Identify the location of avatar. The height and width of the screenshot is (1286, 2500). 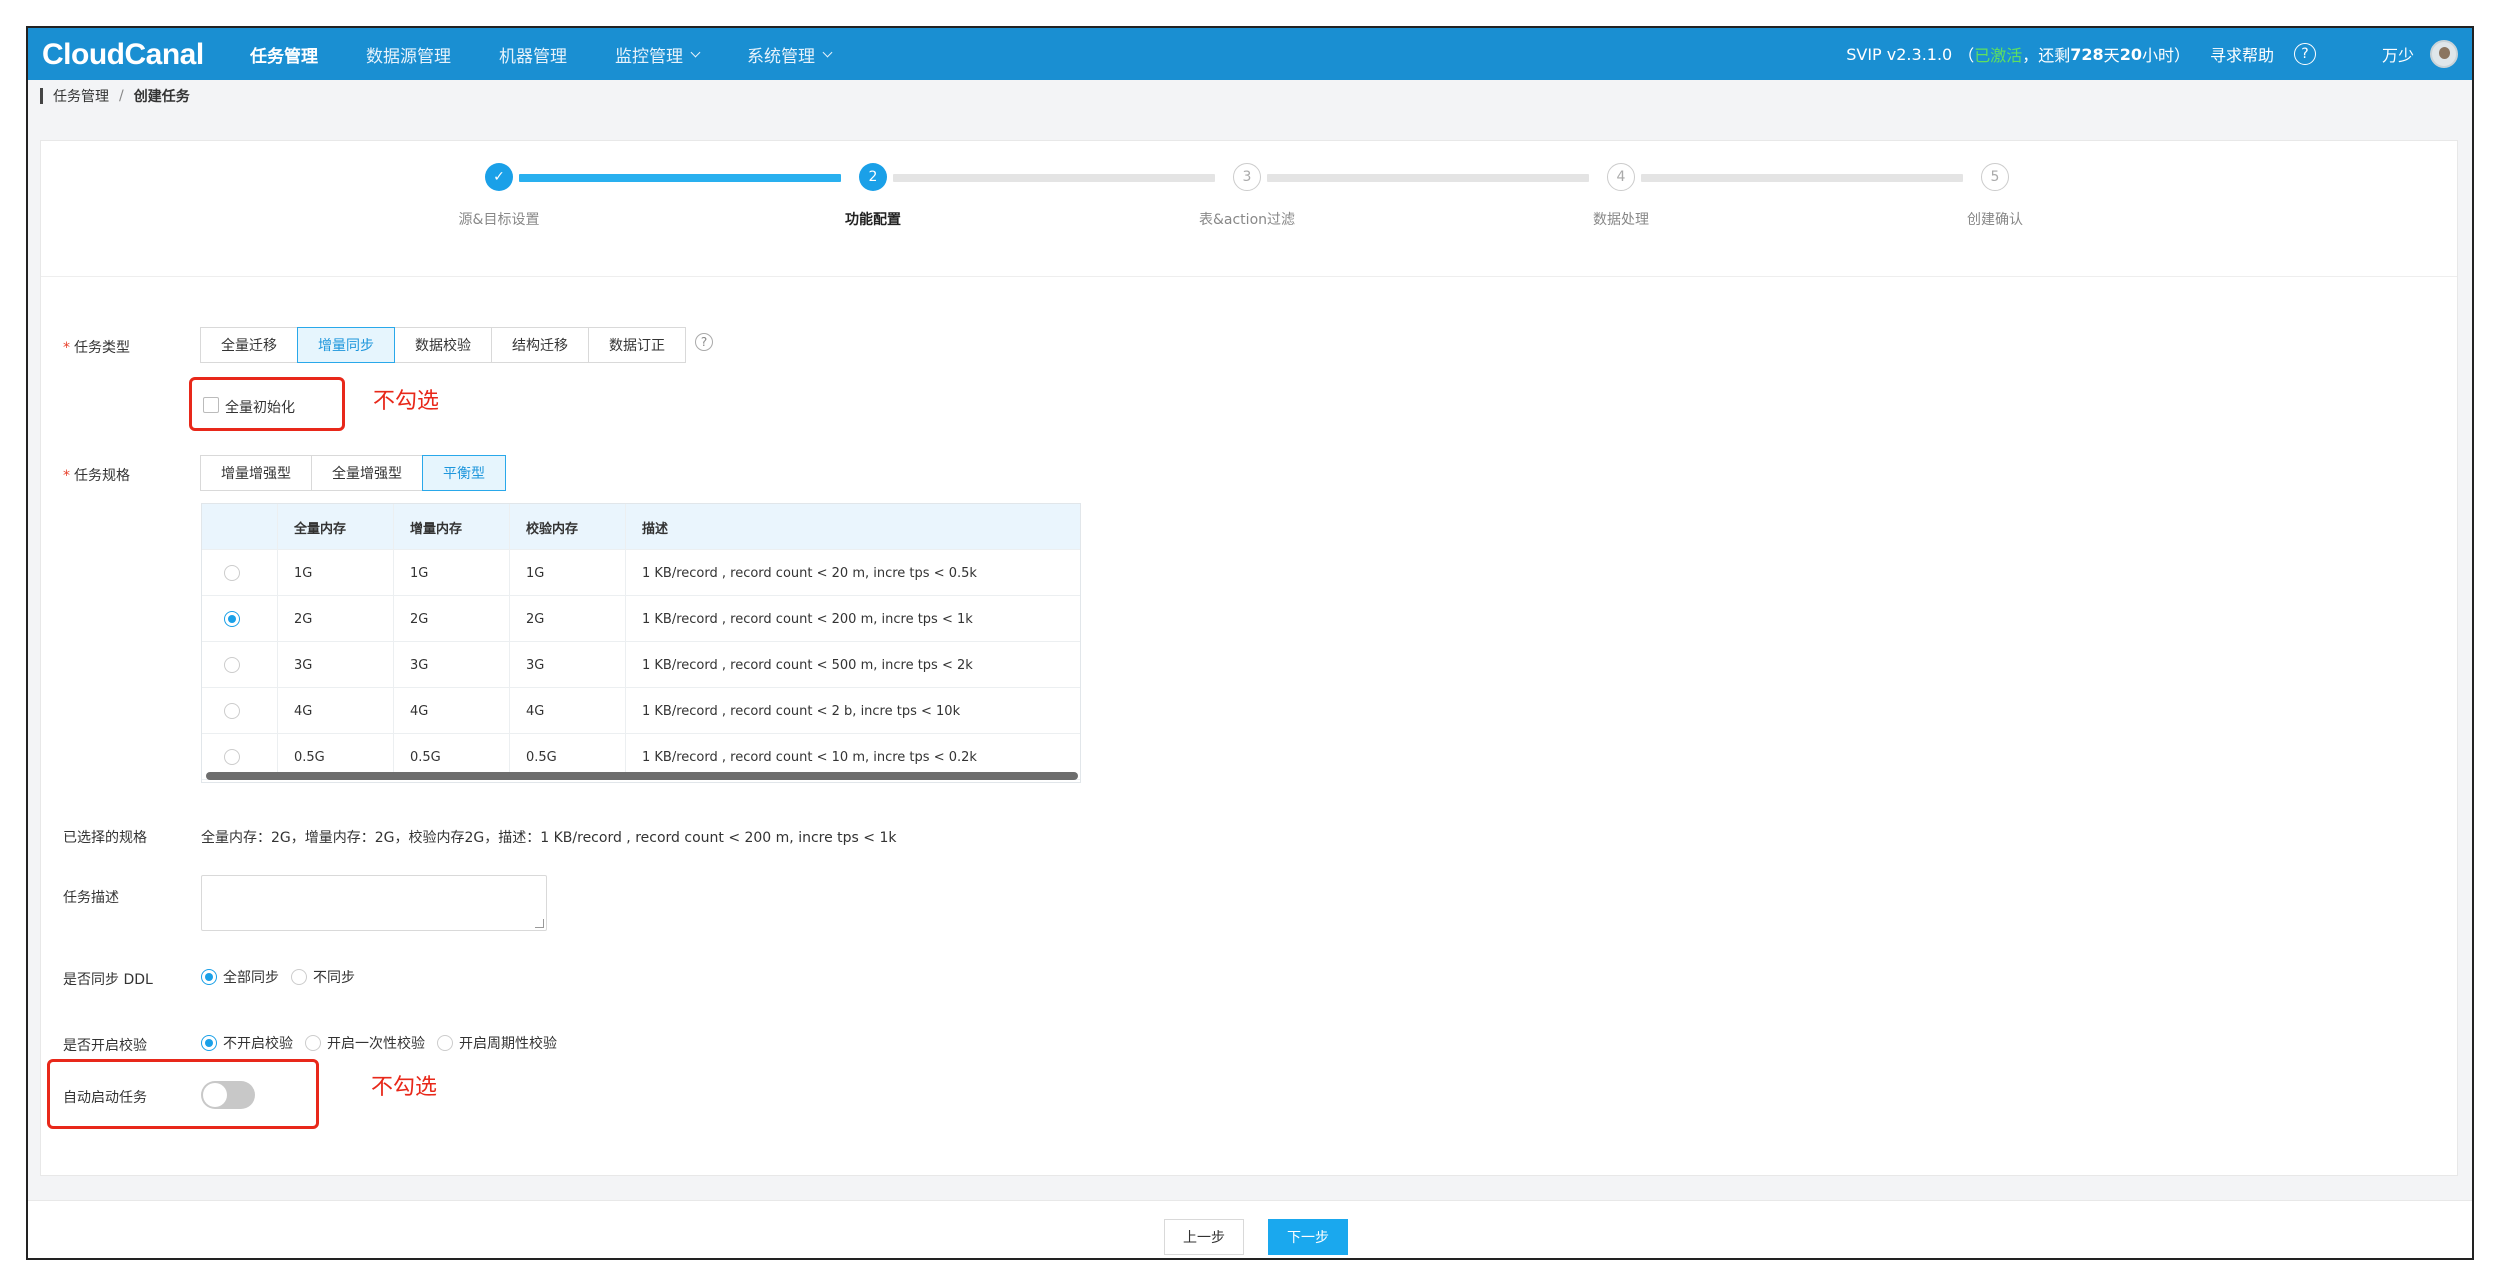
(2444, 54).